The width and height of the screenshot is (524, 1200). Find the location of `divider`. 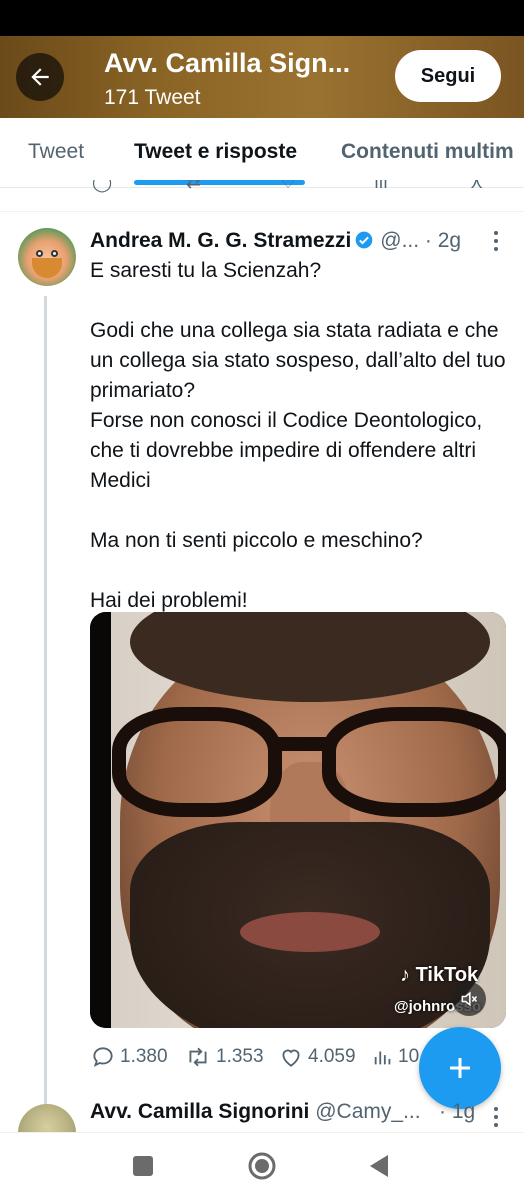

divider is located at coordinates (262, 211).